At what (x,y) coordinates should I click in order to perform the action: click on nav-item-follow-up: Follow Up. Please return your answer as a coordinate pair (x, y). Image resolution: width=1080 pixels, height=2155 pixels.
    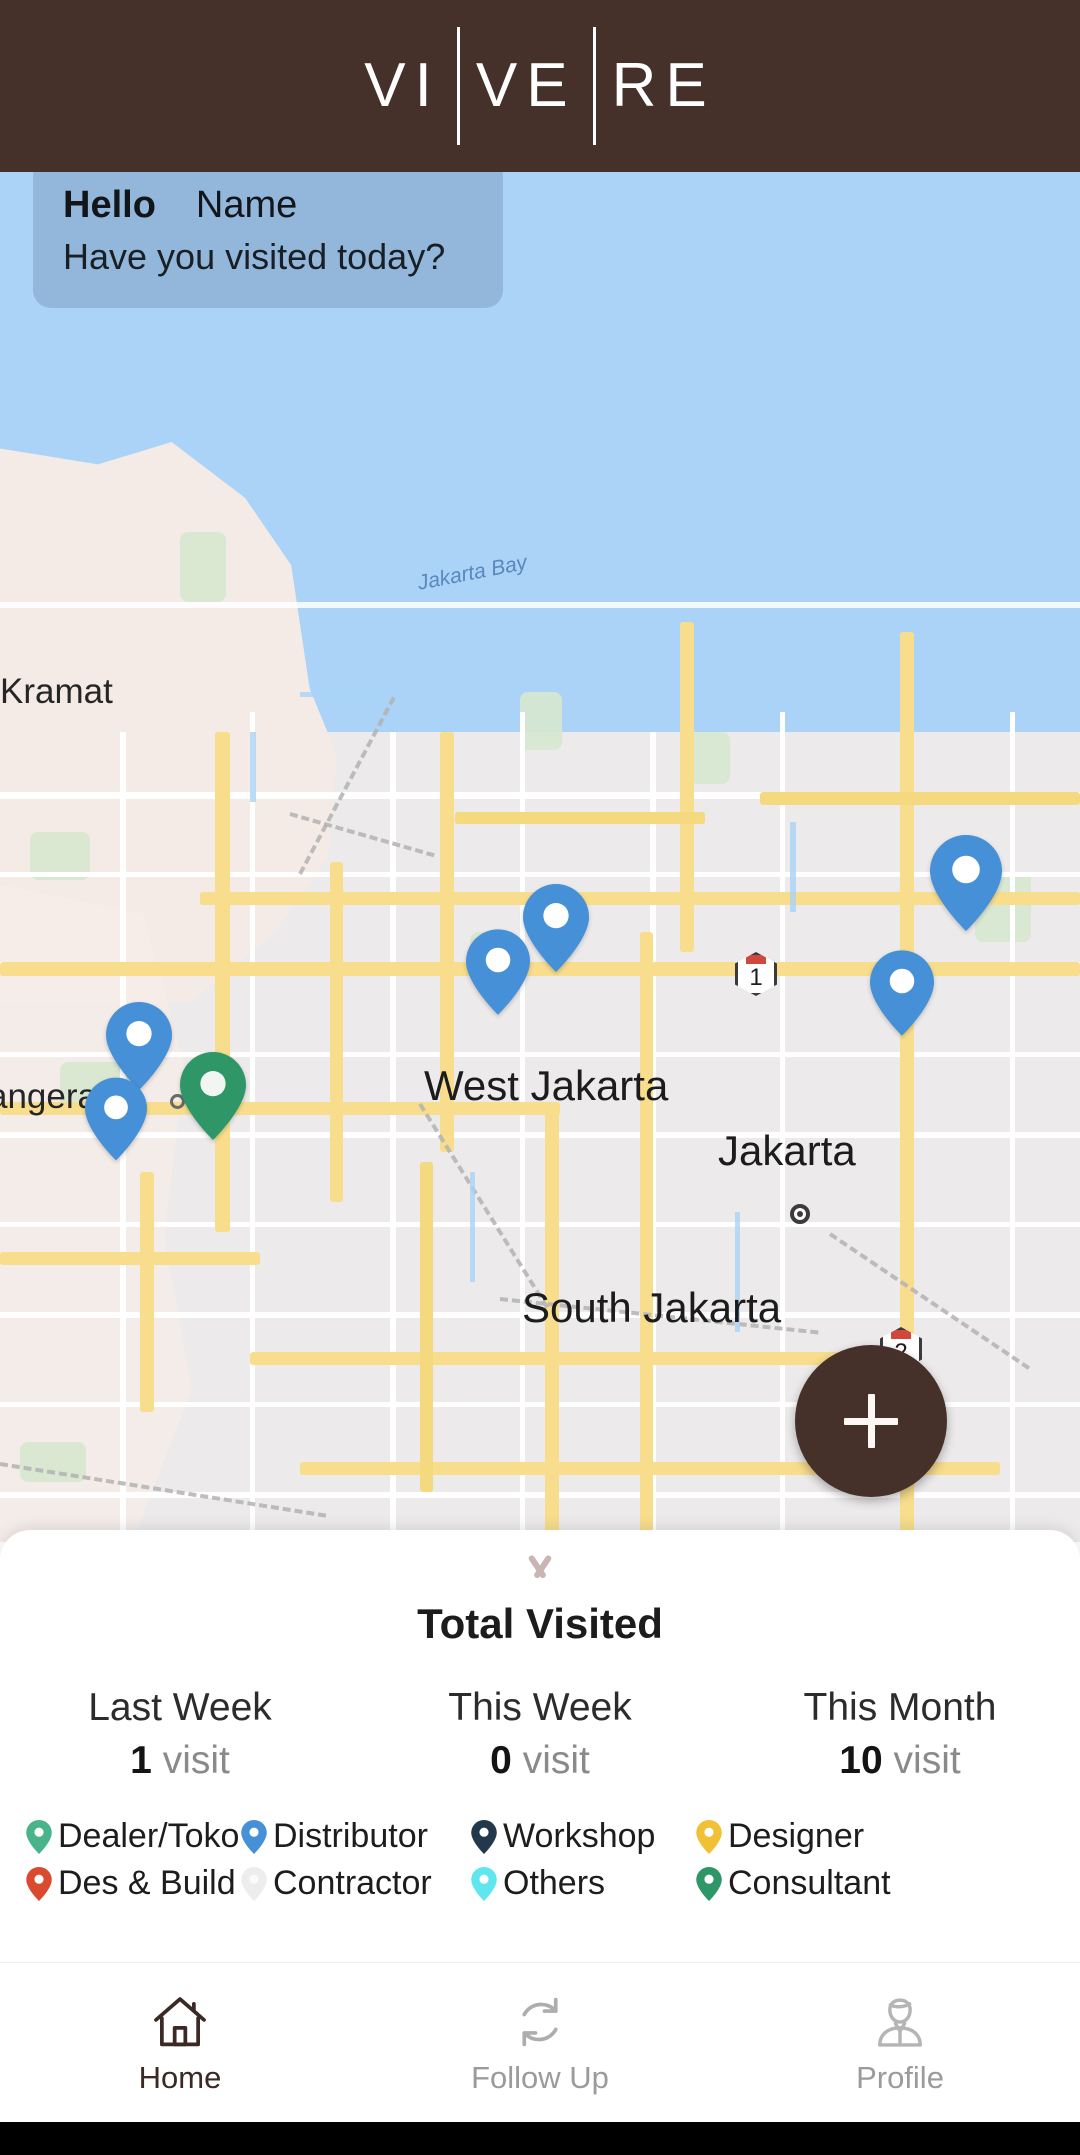
    Looking at the image, I should click on (540, 2042).